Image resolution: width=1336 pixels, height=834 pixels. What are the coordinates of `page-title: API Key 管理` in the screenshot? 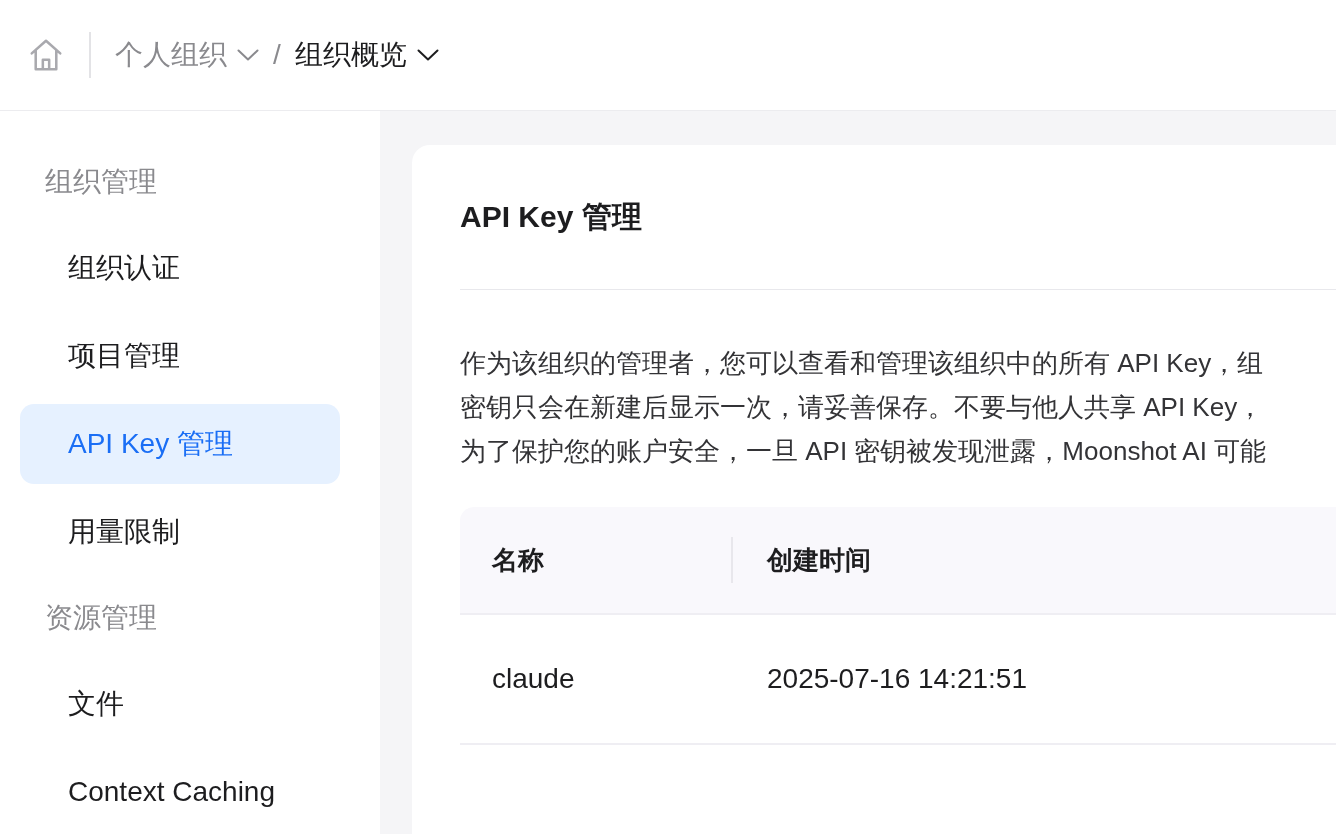 It's located at (551, 217).